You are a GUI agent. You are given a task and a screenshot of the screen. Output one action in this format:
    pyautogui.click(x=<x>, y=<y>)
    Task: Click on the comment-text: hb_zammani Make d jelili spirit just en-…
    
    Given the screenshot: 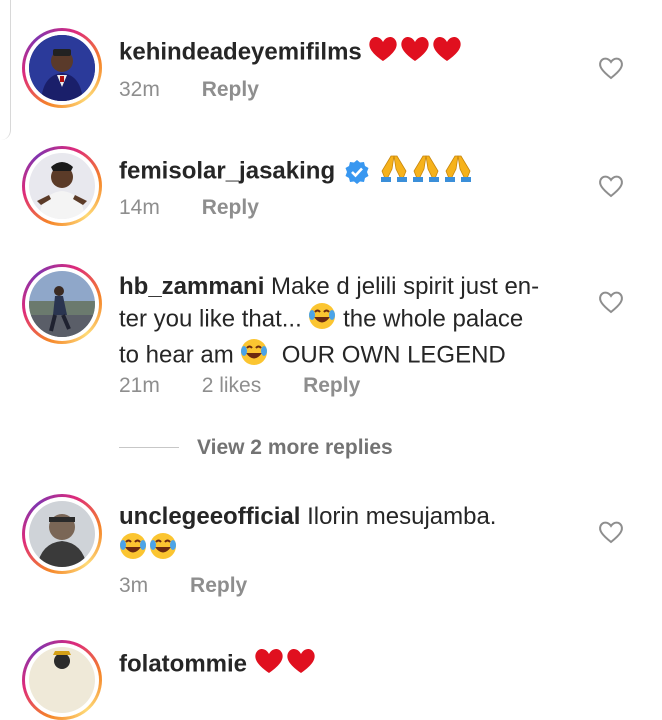 What is the action you would take?
    pyautogui.click(x=344, y=322)
    